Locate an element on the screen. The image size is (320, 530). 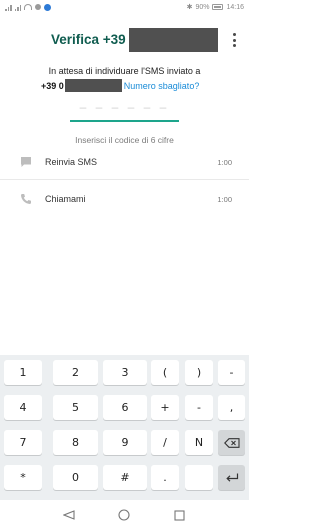
navigation-bar is located at coordinates (124, 515).